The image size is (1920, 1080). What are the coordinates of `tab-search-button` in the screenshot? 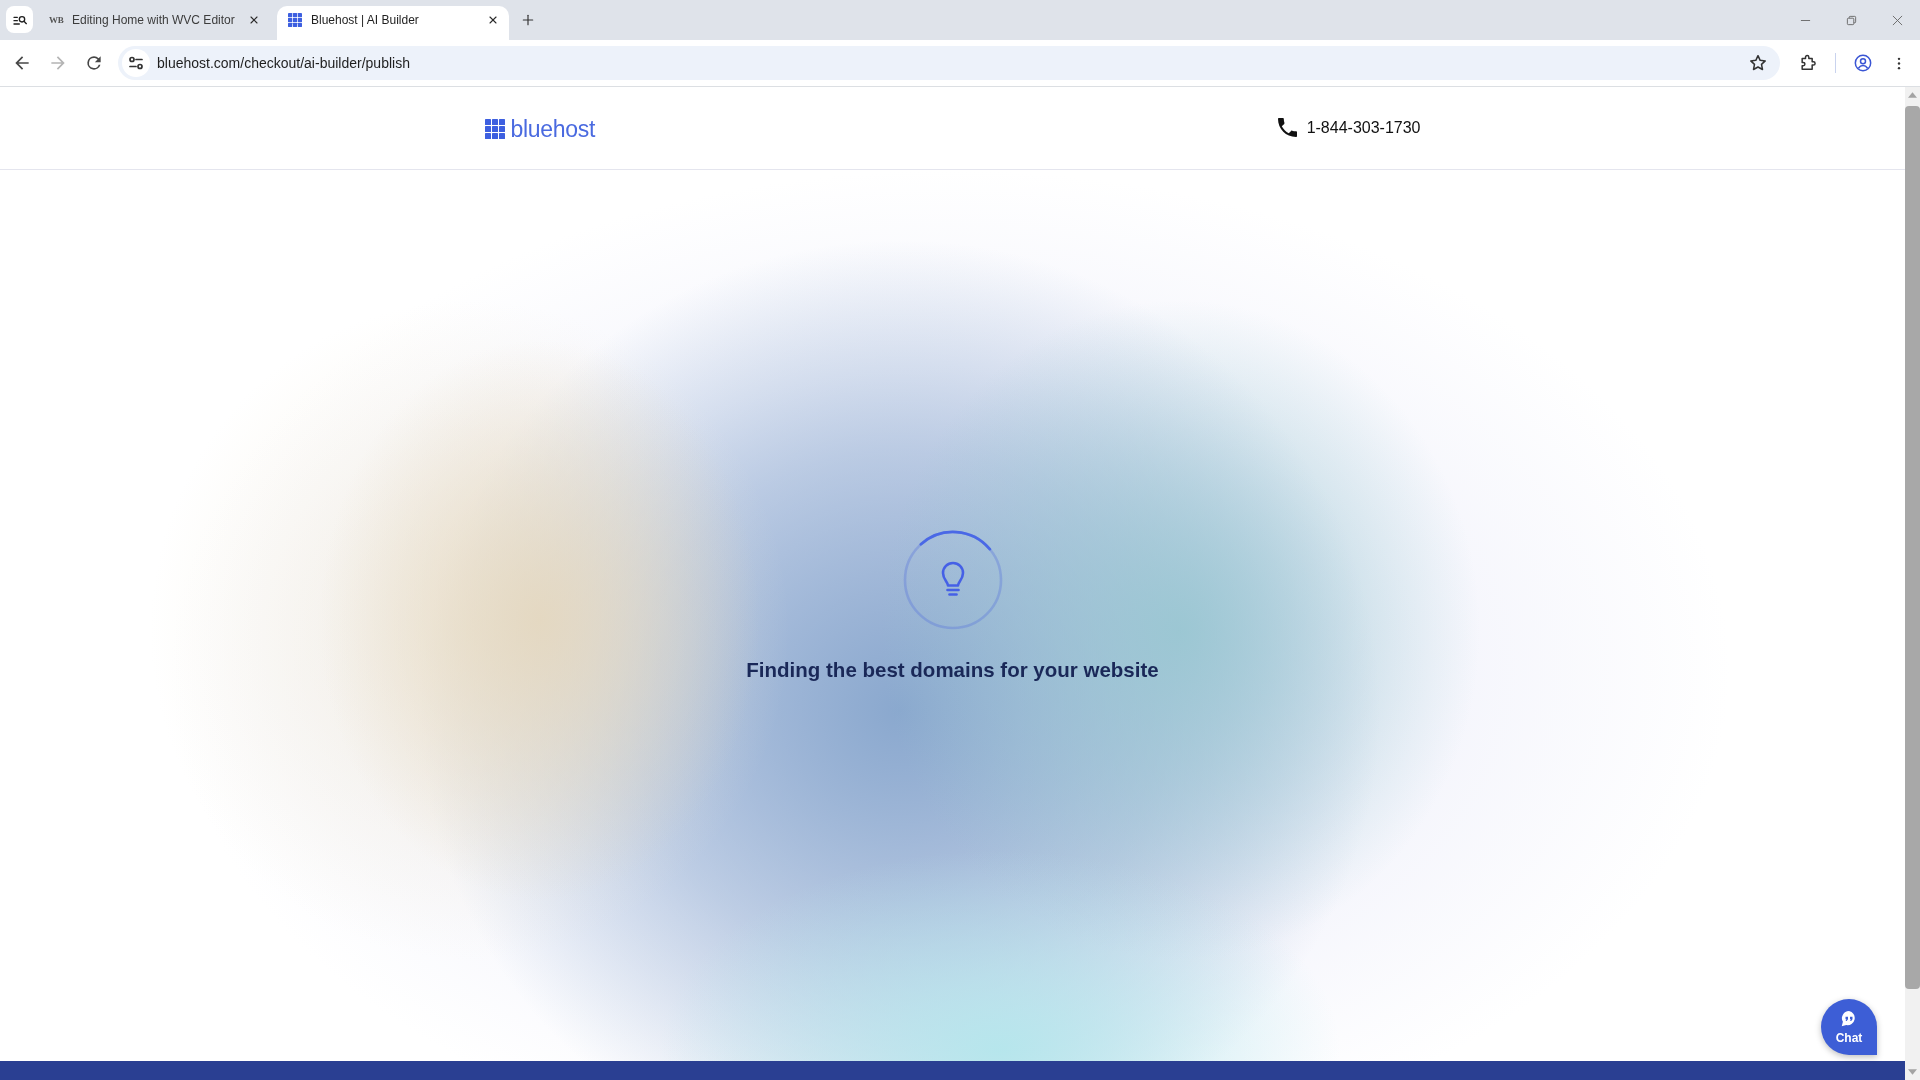 It's located at (19, 19).